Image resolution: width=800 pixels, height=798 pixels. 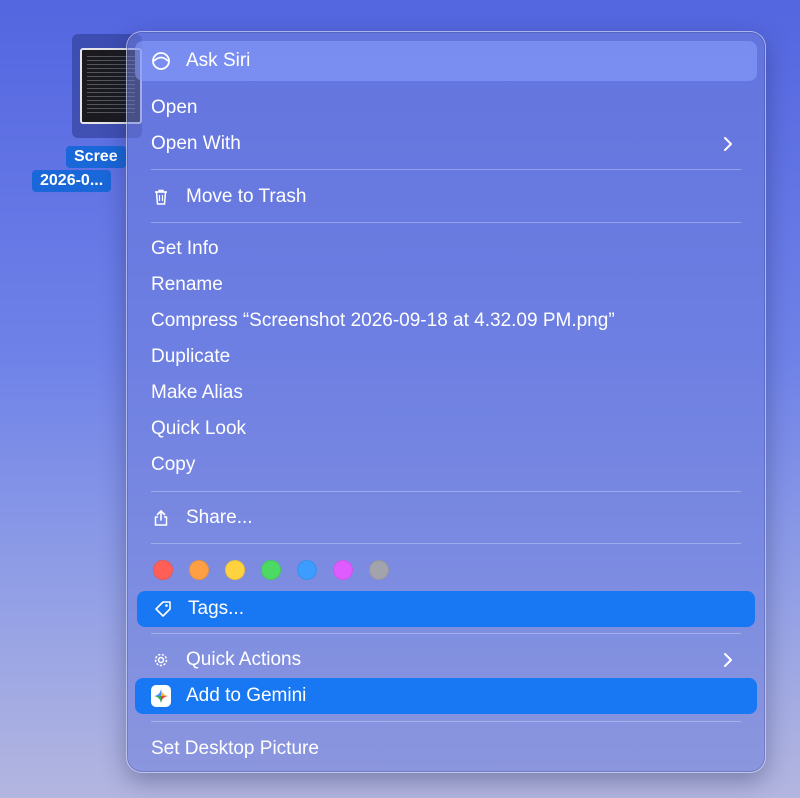 I want to click on tag-color-orange, so click(x=199, y=570).